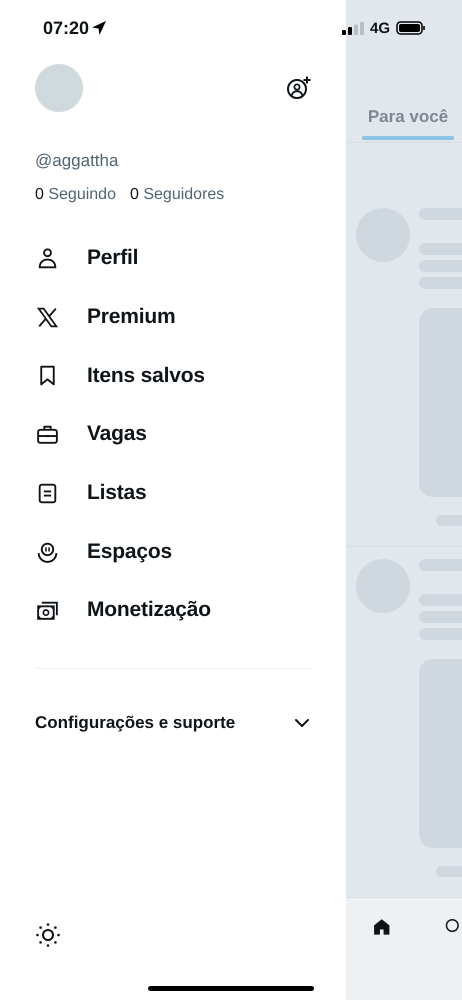 The width and height of the screenshot is (462, 1000). What do you see at coordinates (299, 88) in the screenshot?
I see `add-user-icon` at bounding box center [299, 88].